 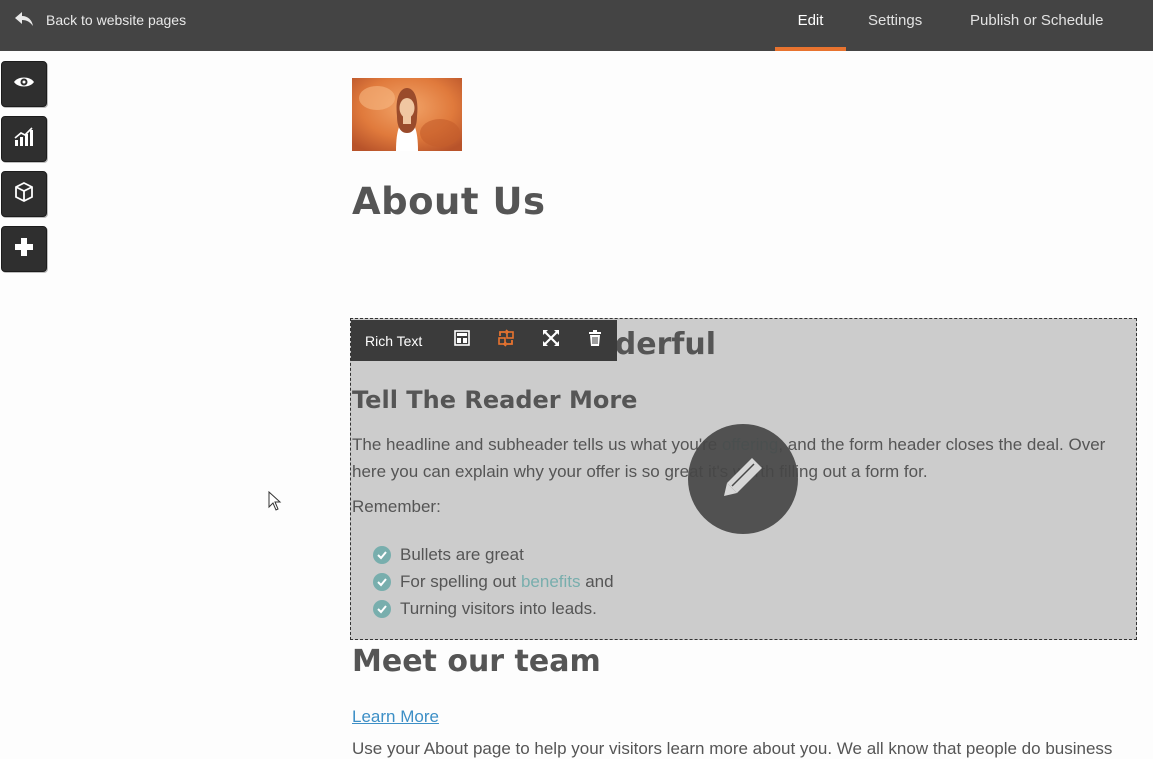 What do you see at coordinates (116, 20) in the screenshot?
I see `back-label: Back to website pages` at bounding box center [116, 20].